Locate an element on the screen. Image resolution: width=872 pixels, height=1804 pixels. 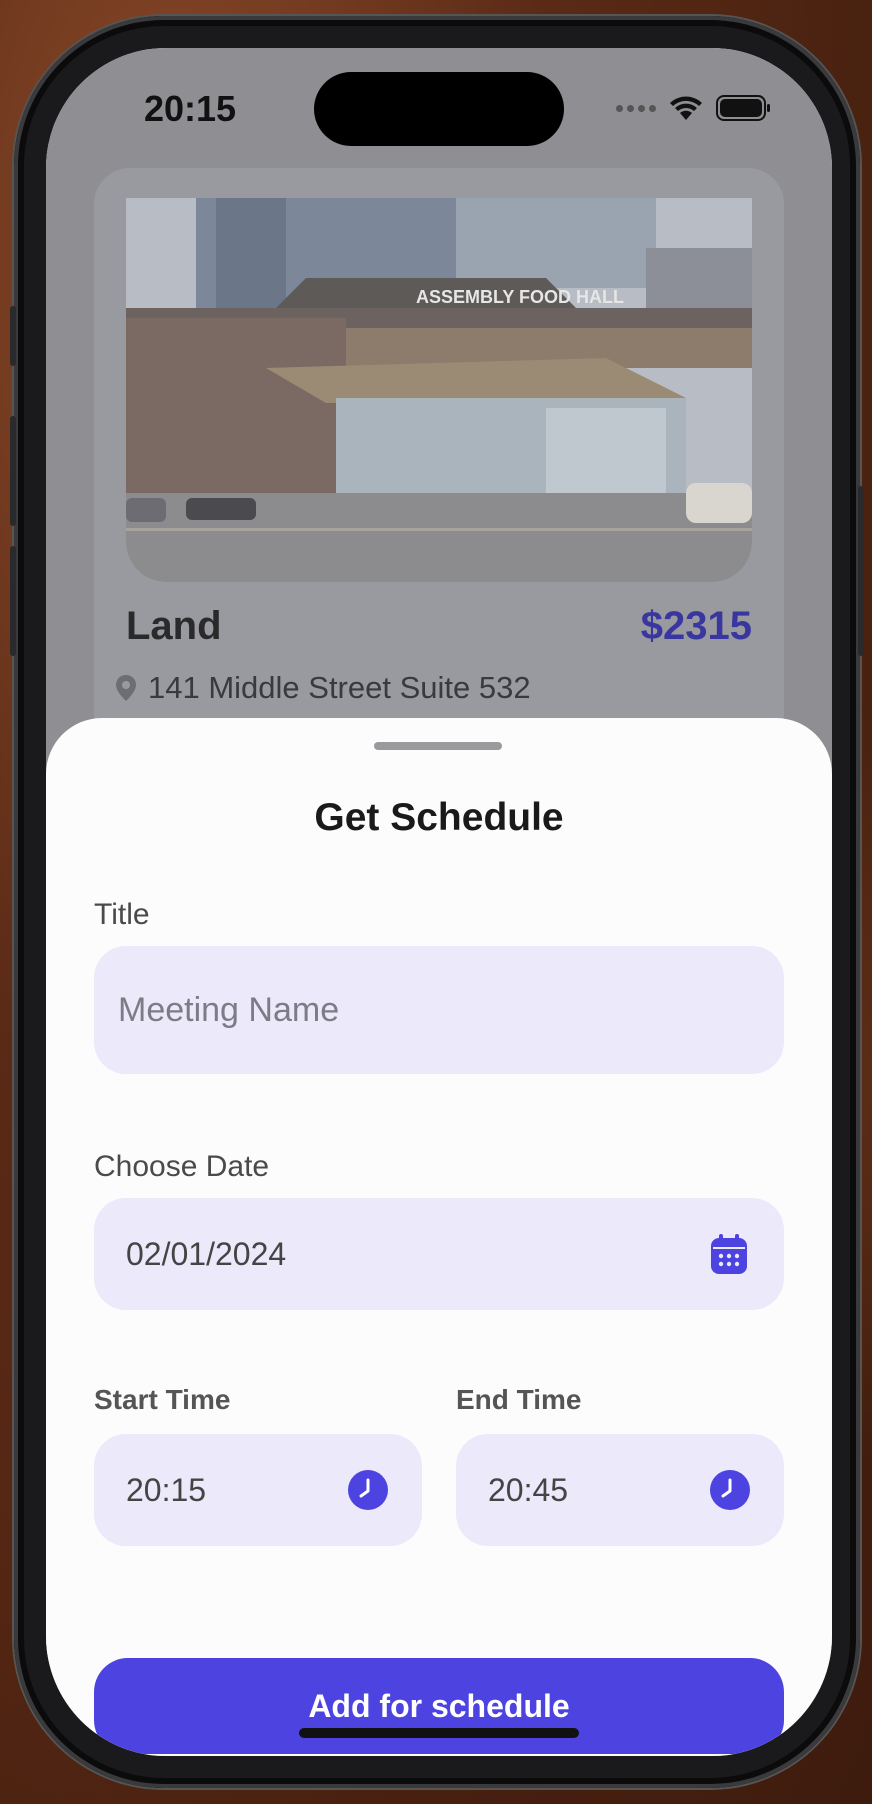
status-time: 20:15 is located at coordinates (190, 108).